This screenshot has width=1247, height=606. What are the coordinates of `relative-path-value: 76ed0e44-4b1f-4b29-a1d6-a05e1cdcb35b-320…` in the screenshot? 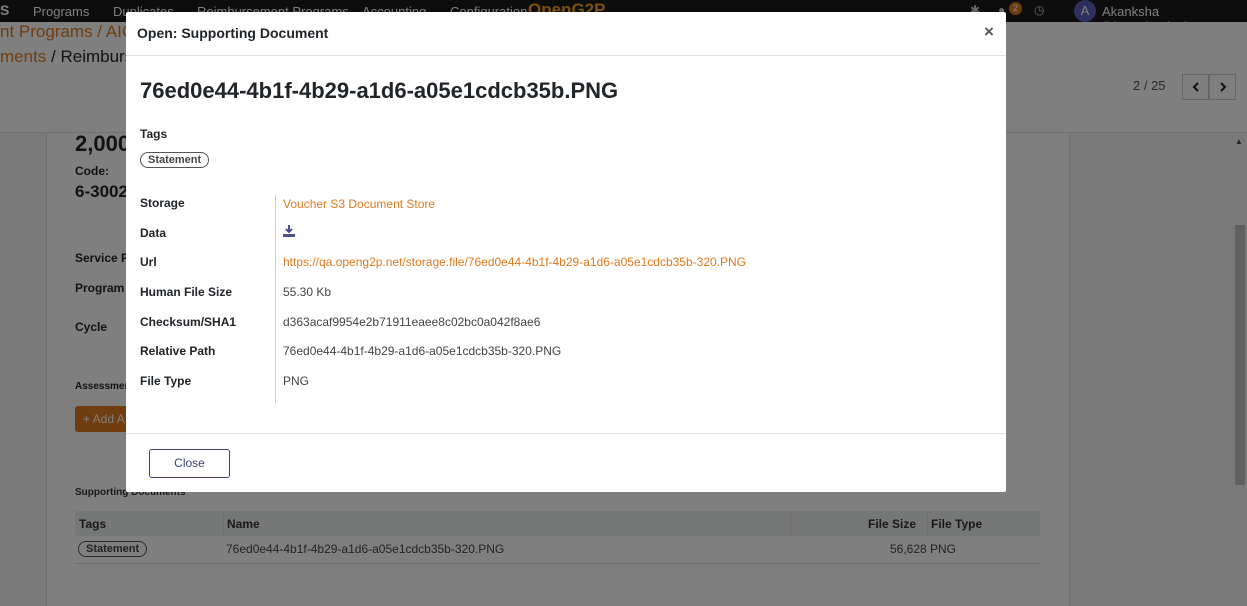 It's located at (422, 351).